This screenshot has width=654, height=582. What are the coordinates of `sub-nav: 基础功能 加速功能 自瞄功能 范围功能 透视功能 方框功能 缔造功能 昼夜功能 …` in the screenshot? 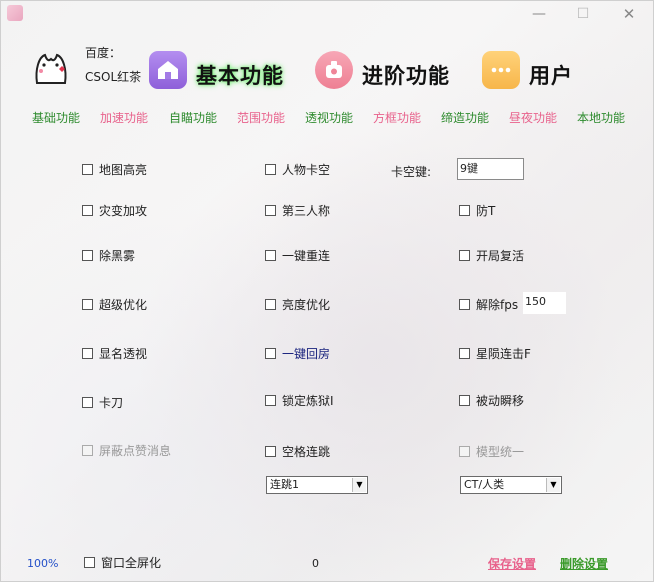 It's located at (327, 119).